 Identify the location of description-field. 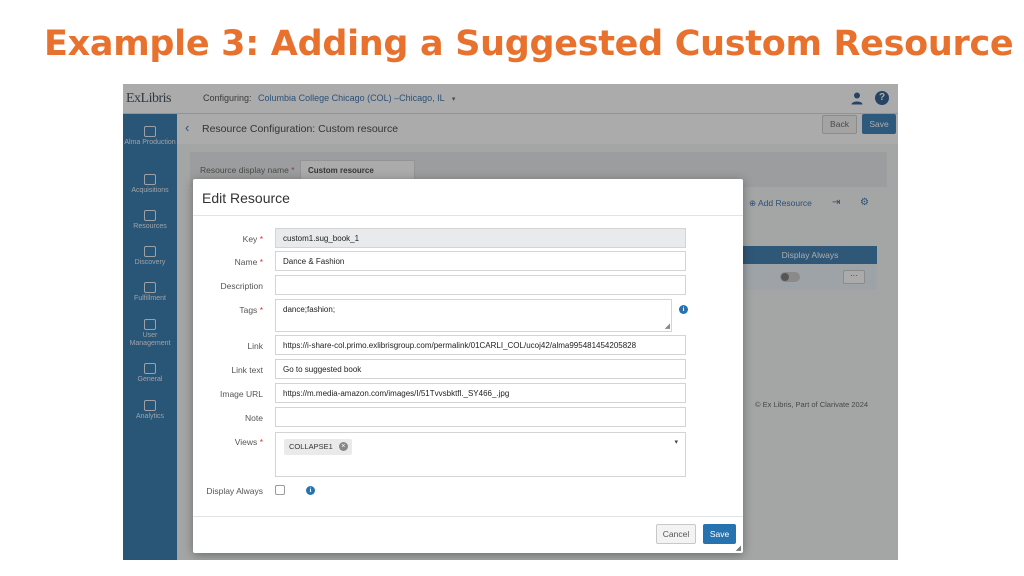
(480, 285).